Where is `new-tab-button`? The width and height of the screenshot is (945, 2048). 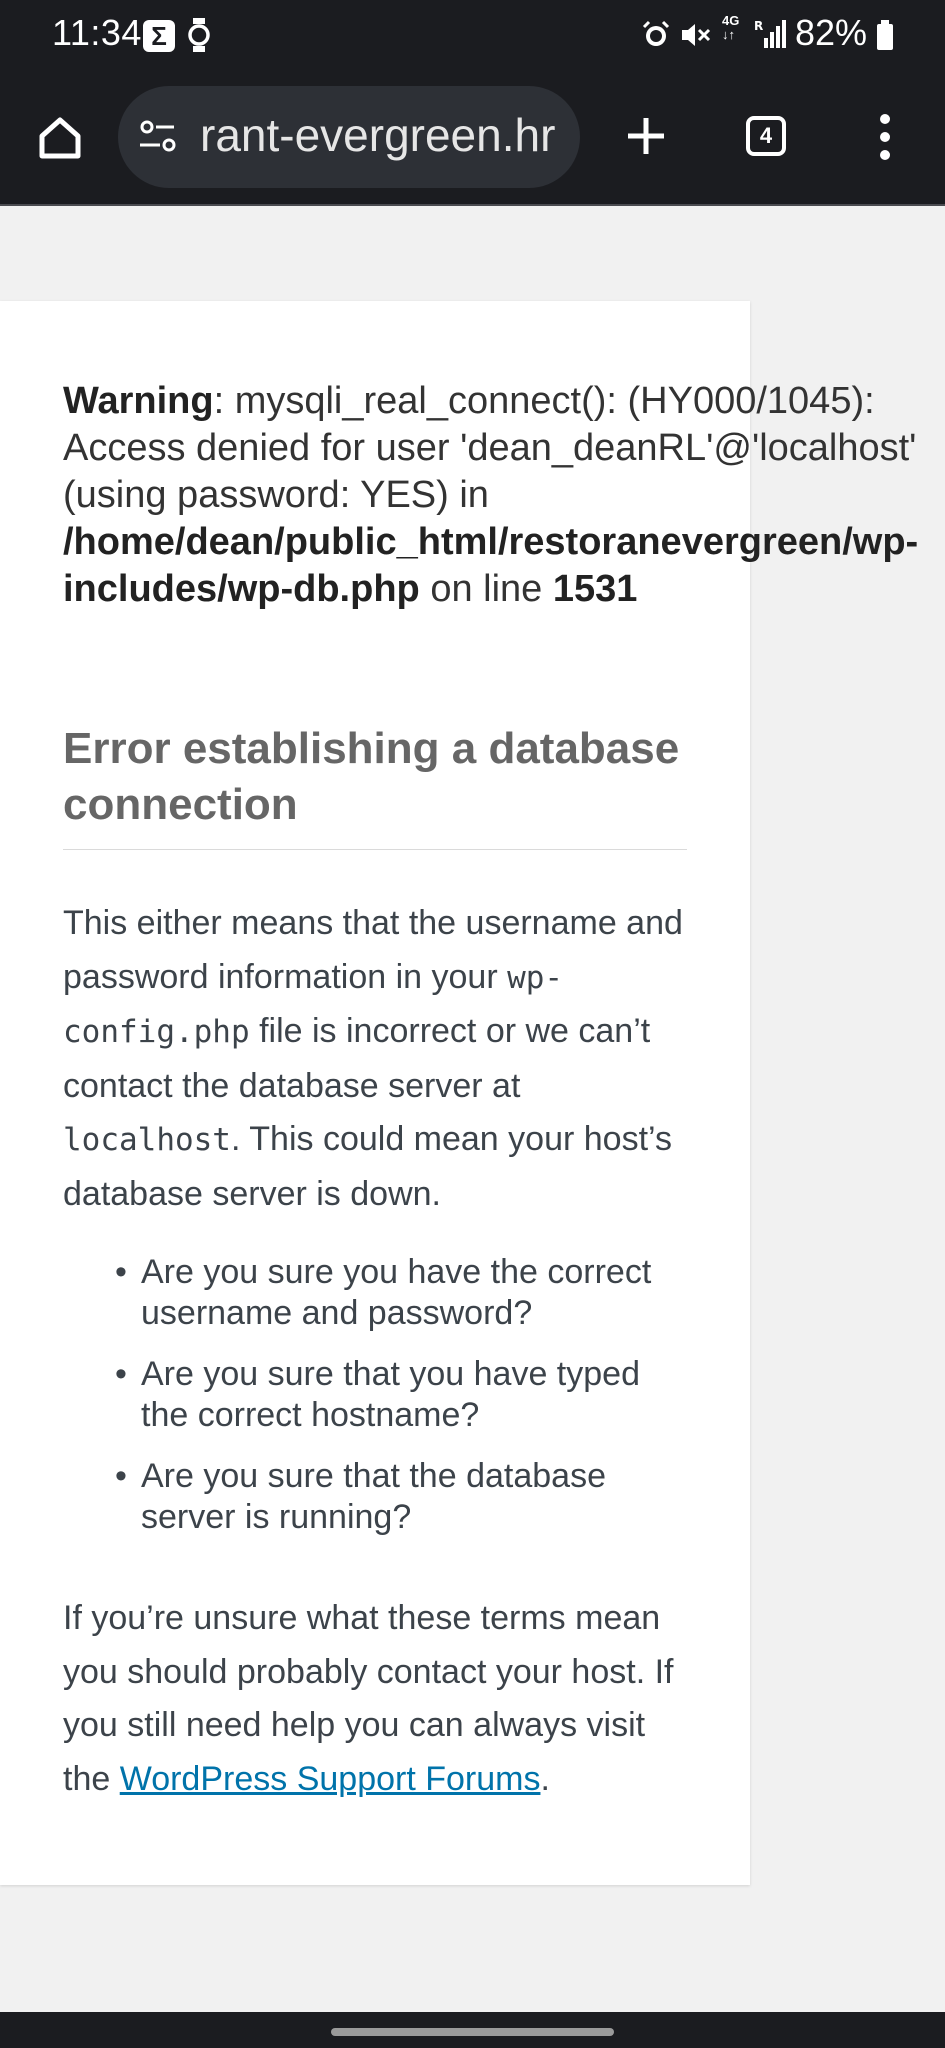 new-tab-button is located at coordinates (646, 136).